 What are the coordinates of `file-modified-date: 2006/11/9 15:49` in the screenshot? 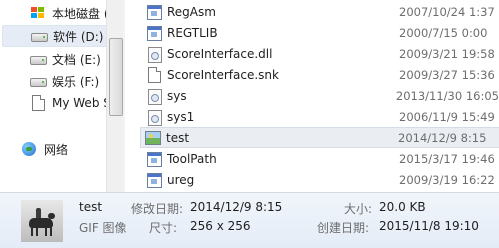 It's located at (447, 116).